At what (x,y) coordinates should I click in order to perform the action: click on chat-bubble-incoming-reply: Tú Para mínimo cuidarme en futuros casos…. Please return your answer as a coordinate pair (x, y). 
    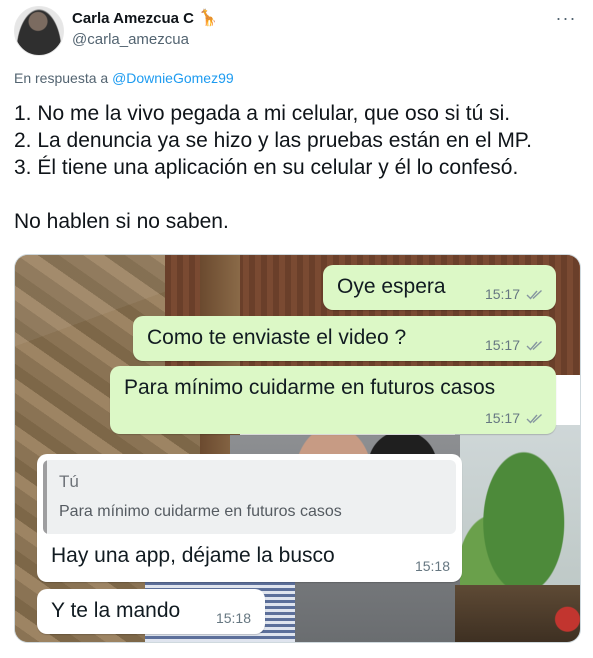
    Looking at the image, I should click on (249, 518).